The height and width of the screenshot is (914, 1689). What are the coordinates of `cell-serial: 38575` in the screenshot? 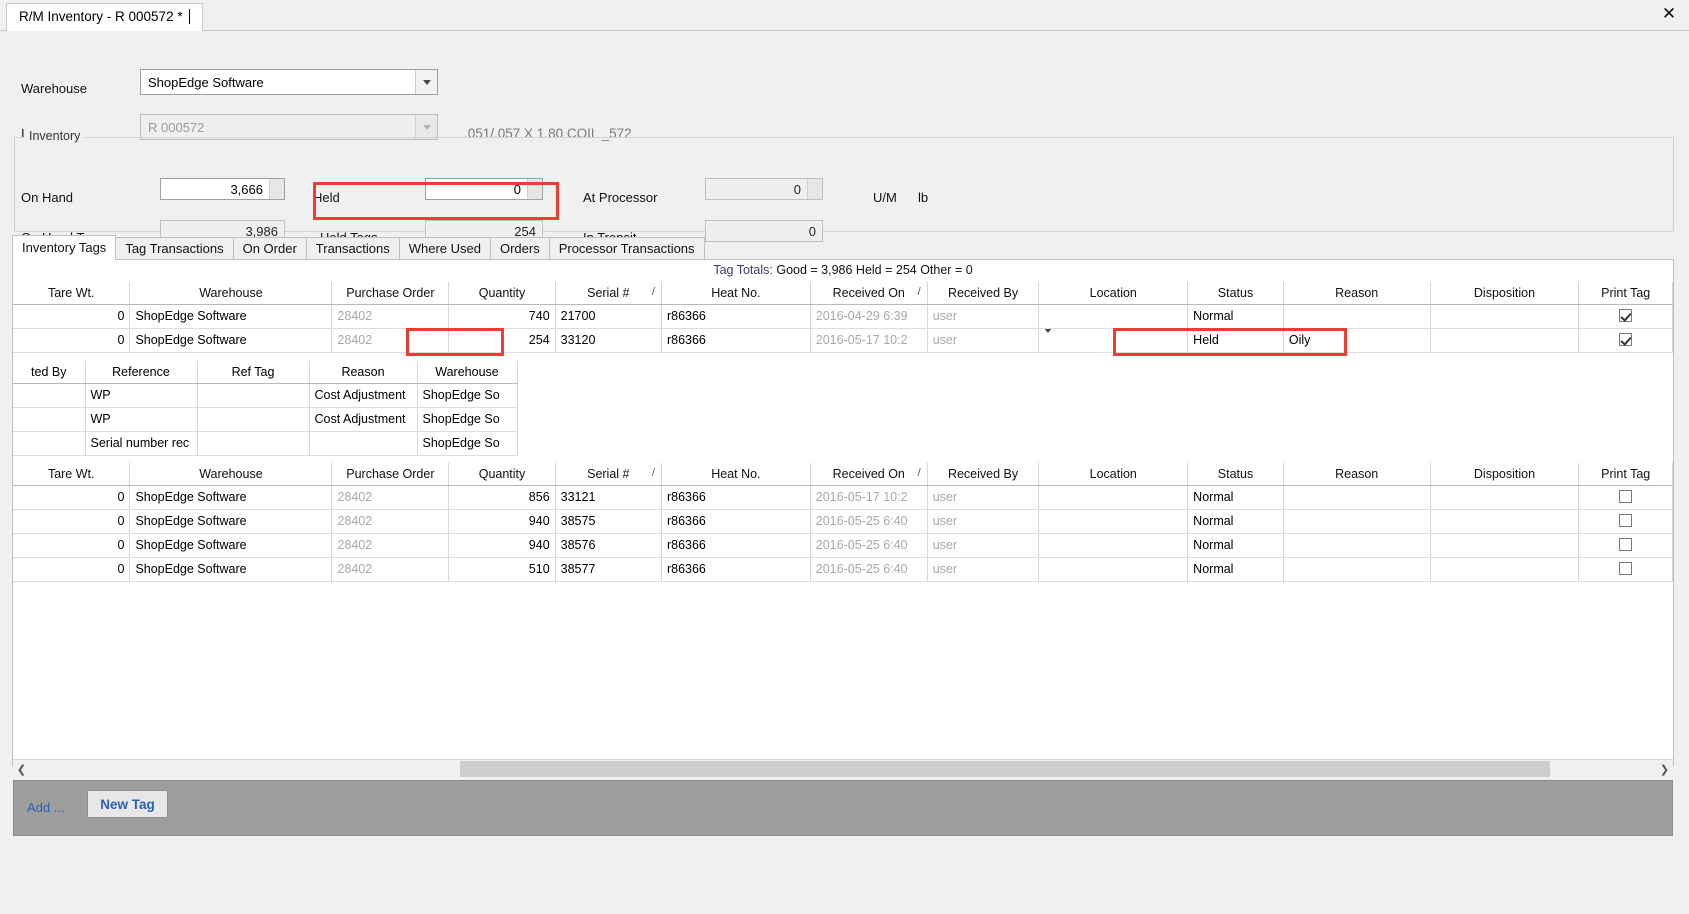 It's located at (608, 521).